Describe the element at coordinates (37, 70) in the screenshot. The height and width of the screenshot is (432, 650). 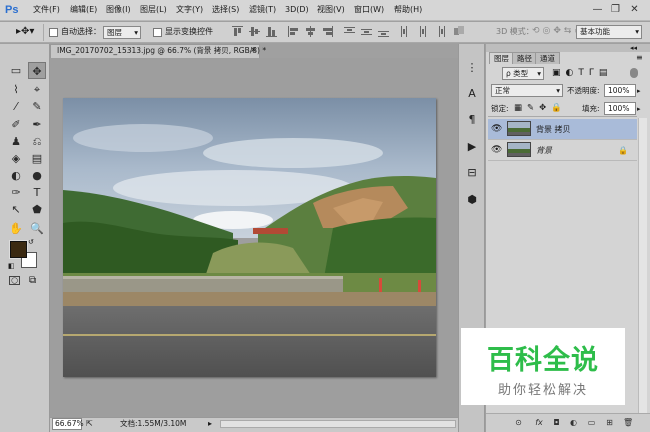
I see `move-tool-icon: ✥` at that location.